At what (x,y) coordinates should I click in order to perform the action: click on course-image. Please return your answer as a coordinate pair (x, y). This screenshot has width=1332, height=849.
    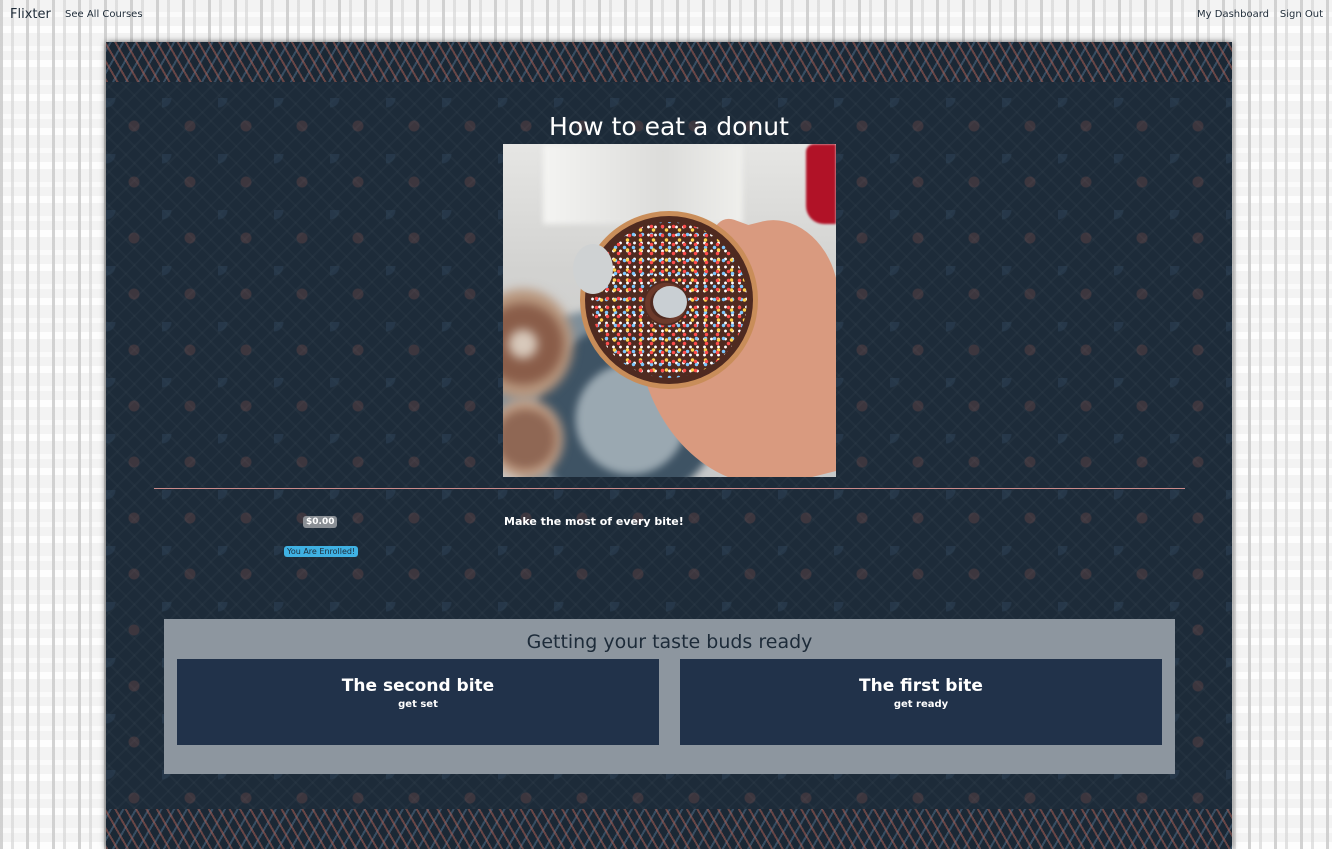
    Looking at the image, I should click on (669, 310).